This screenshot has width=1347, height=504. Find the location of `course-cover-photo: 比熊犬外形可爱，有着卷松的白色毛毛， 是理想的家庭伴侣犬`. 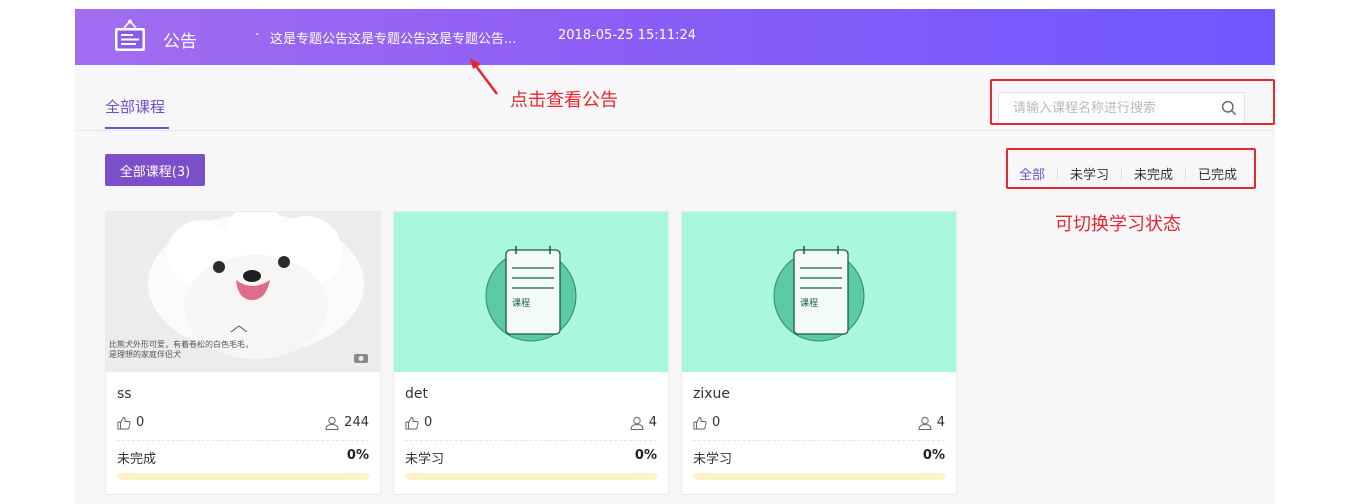

course-cover-photo: 比熊犬外形可爱，有着卷松的白色毛毛， 是理想的家庭伴侣犬 is located at coordinates (243, 292).